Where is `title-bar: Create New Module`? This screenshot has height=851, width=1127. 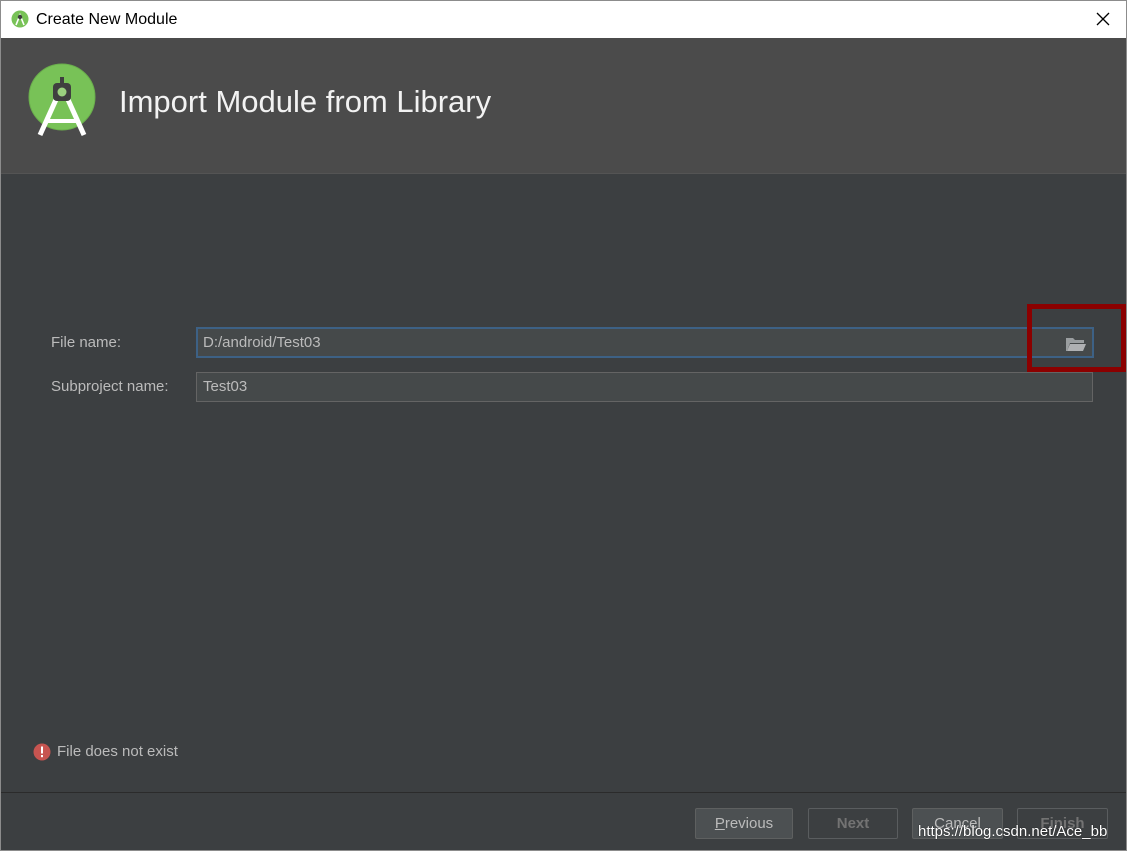 title-bar: Create New Module is located at coordinates (563, 19).